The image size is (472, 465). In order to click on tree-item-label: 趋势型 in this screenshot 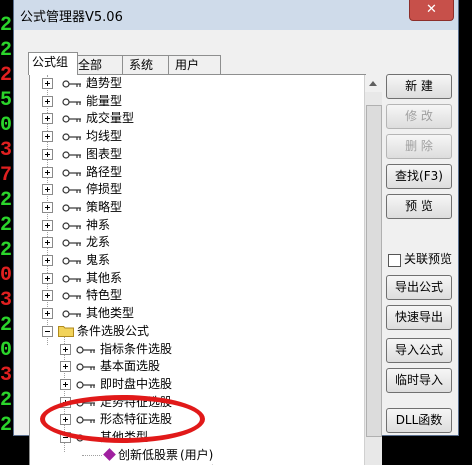, I will do `click(104, 83)`.